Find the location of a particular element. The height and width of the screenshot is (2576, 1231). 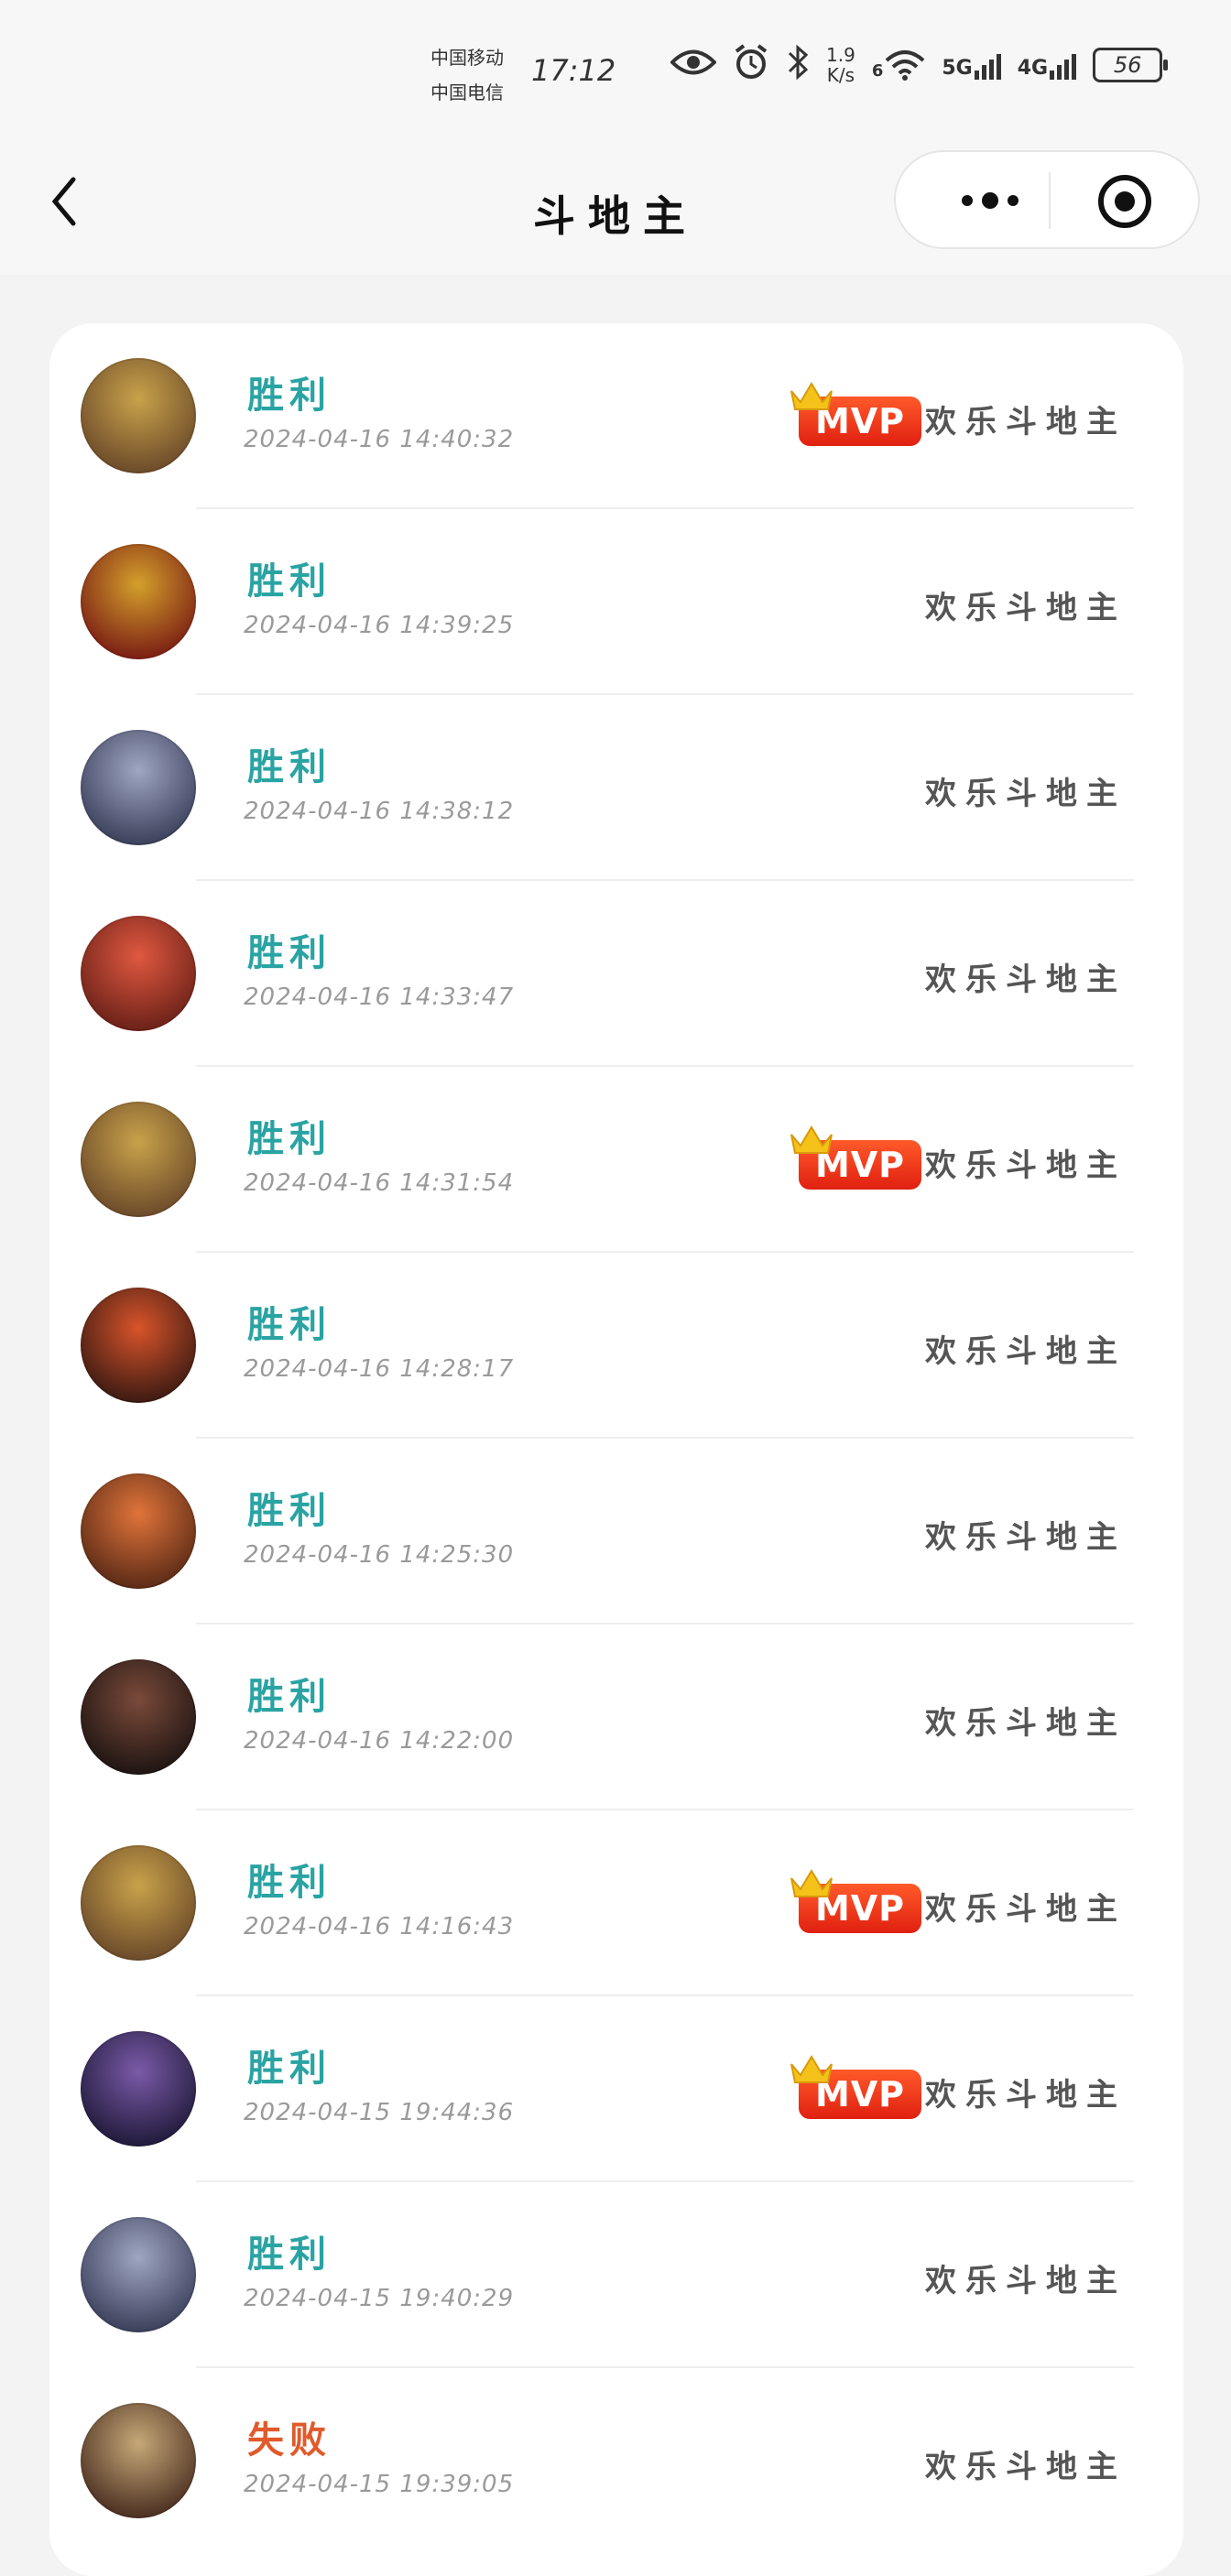

bluetooth-icon is located at coordinates (798, 65).